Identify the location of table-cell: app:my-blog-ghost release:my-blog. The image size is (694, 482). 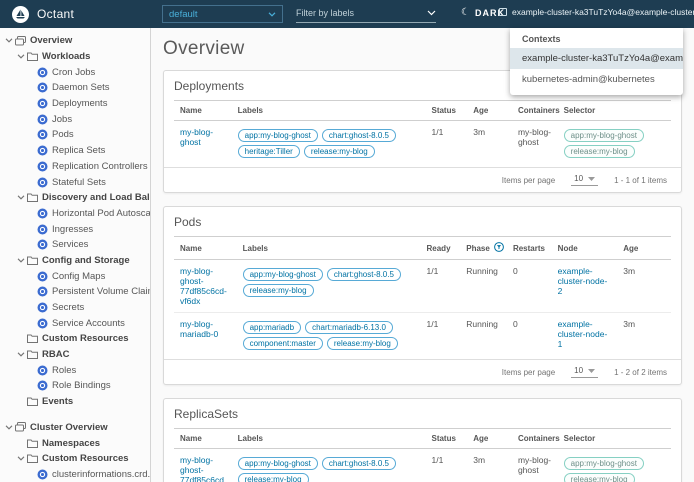
(614, 143).